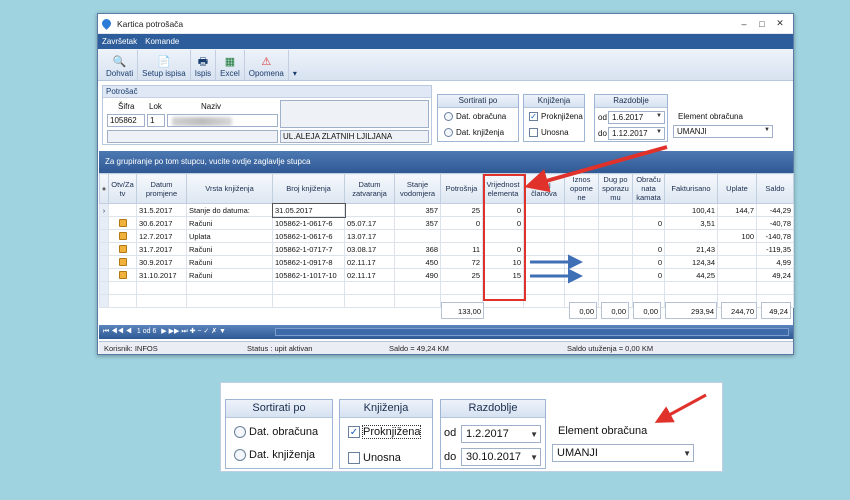 The height and width of the screenshot is (500, 850). Describe the element at coordinates (369, 249) in the screenshot. I see `cell-closed: 03.08.17` at that location.